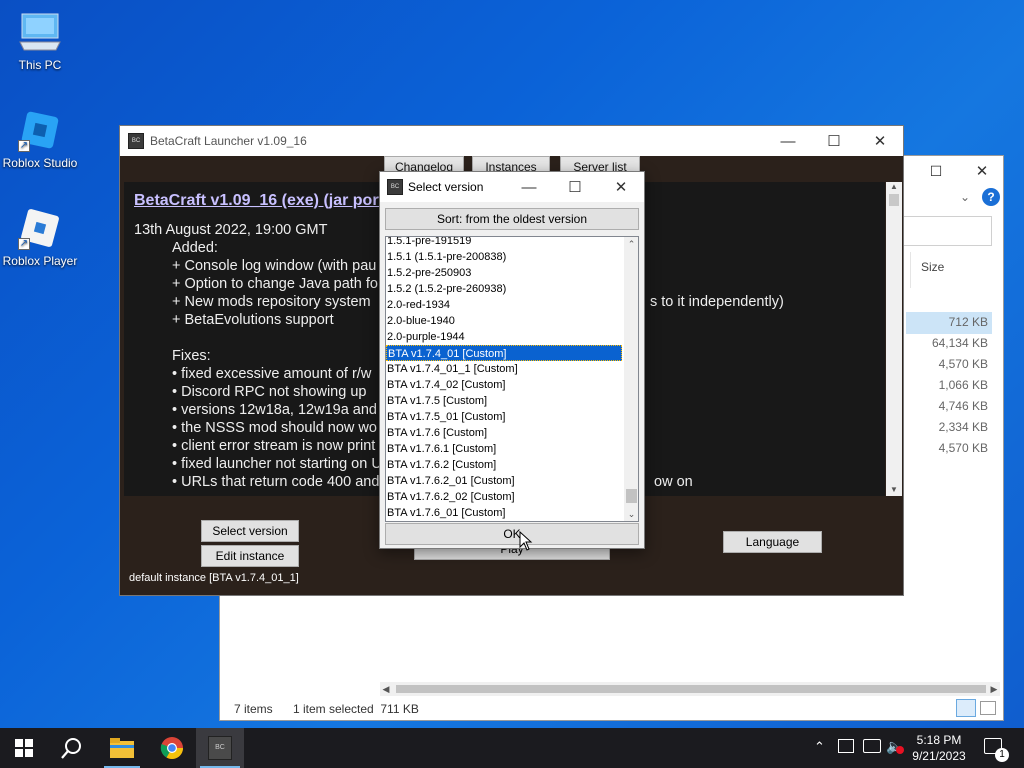  I want to click on desktop-icon-label: This PC, so click(40, 65).